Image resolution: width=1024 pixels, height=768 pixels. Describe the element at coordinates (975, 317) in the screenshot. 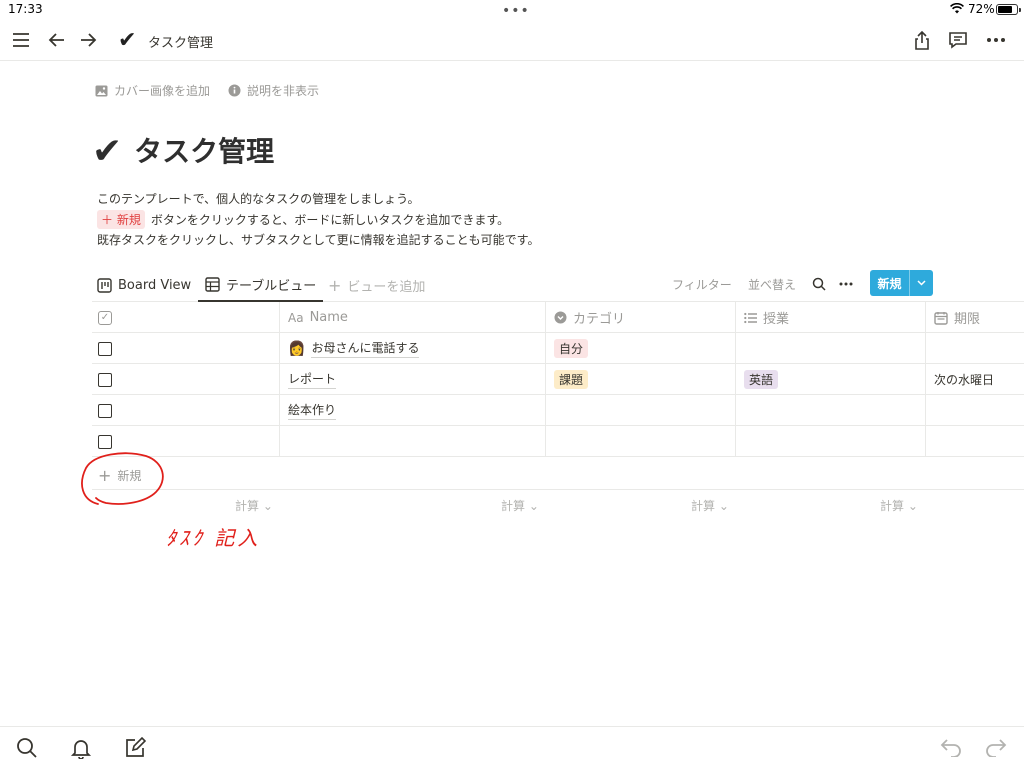

I see `header-due: 期限` at that location.